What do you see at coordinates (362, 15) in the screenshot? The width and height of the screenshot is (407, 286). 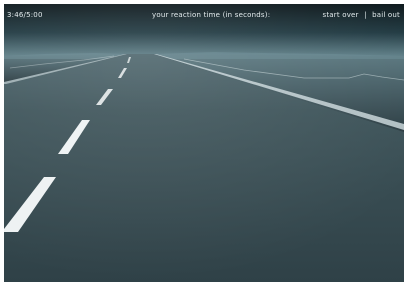 I see `hud-links: start over | bail out` at bounding box center [362, 15].